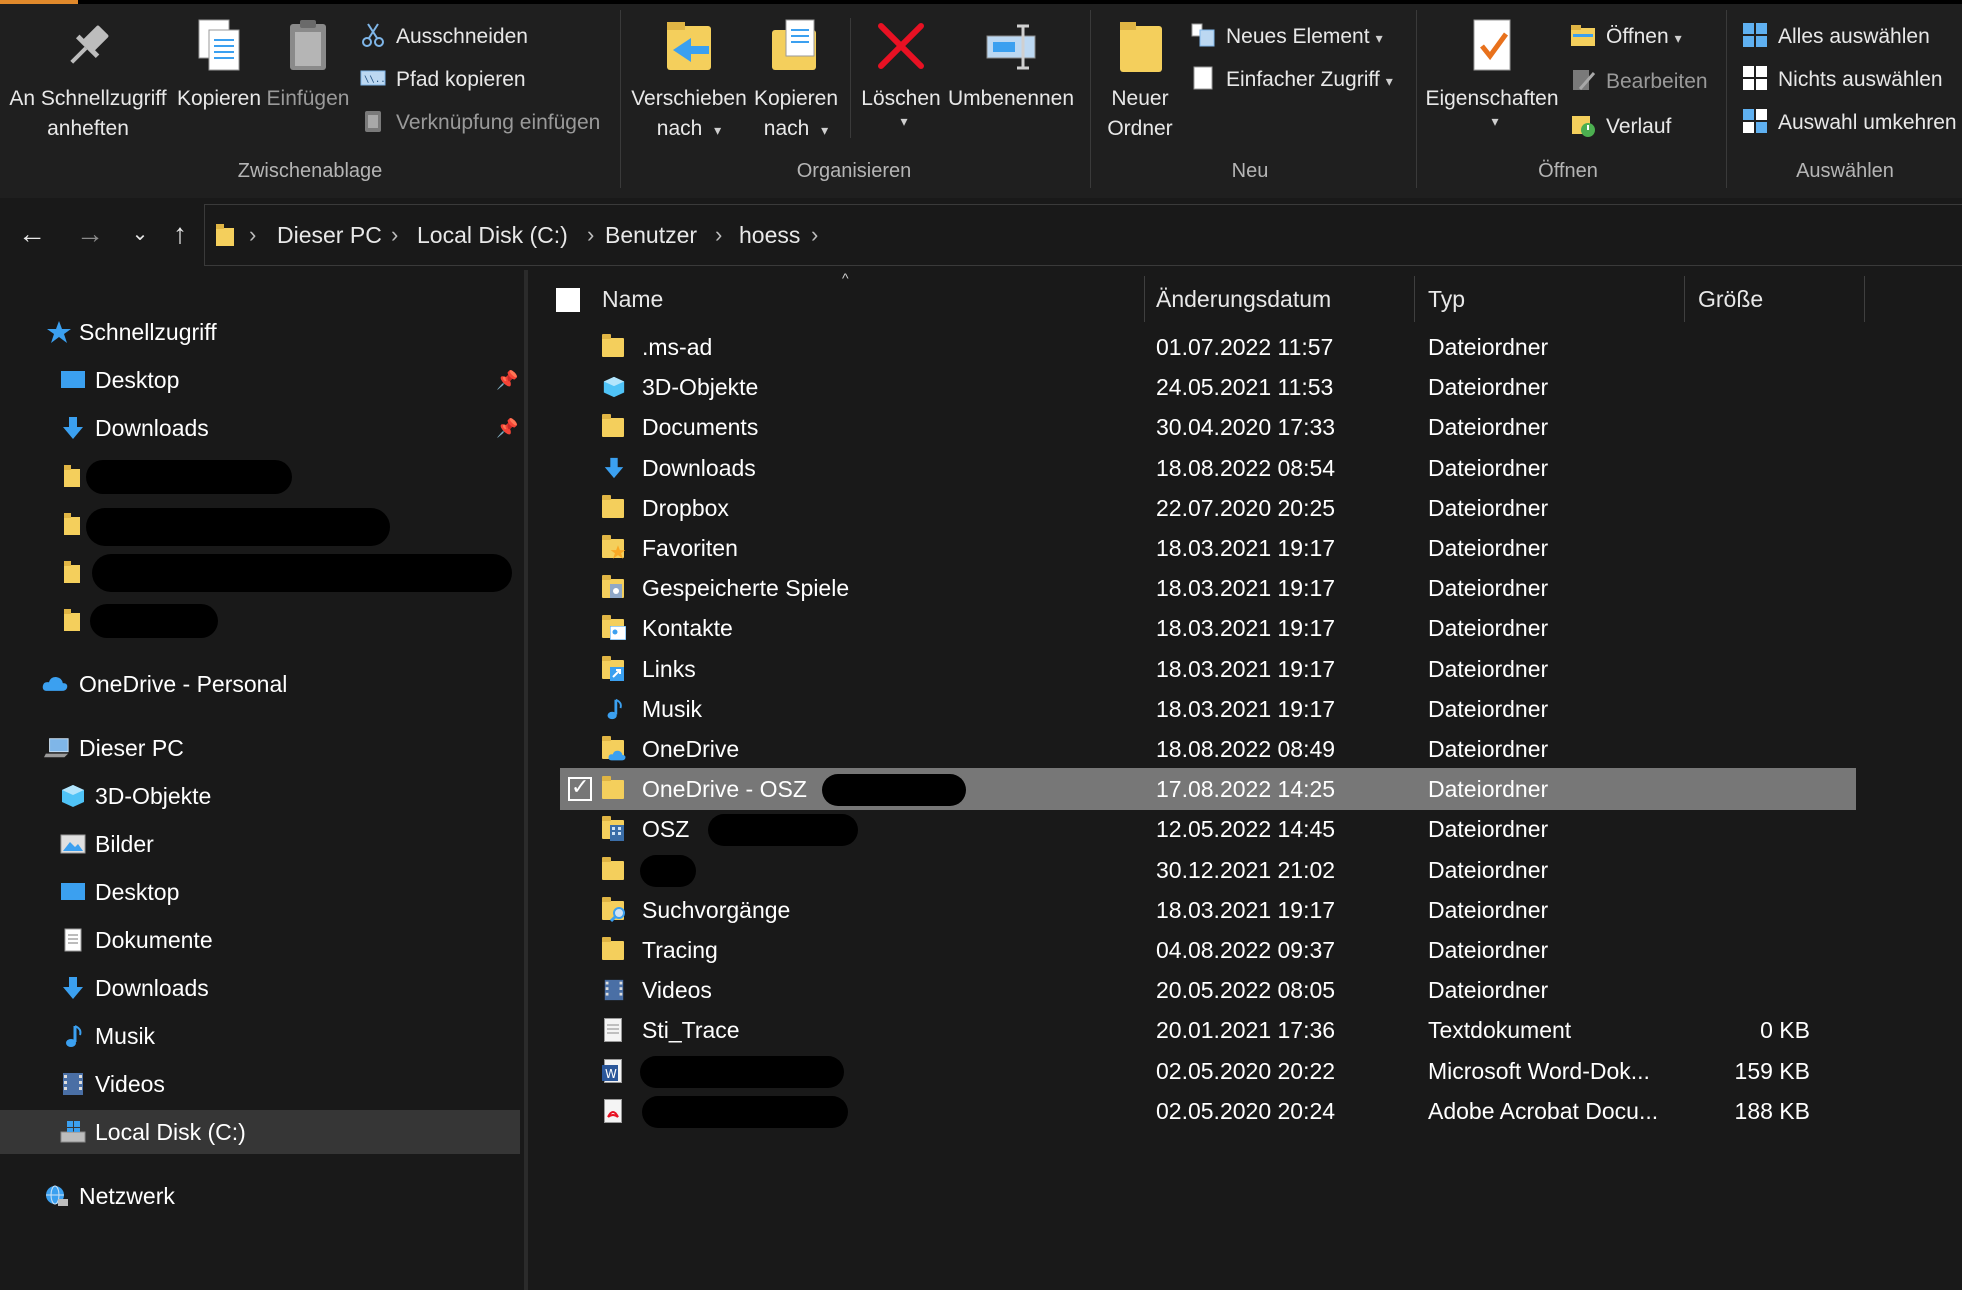 This screenshot has width=1962, height=1290. Describe the element at coordinates (1208, 669) in the screenshot. I see `file-row: Links 18.03.2021 19:17 Dateiordner` at that location.